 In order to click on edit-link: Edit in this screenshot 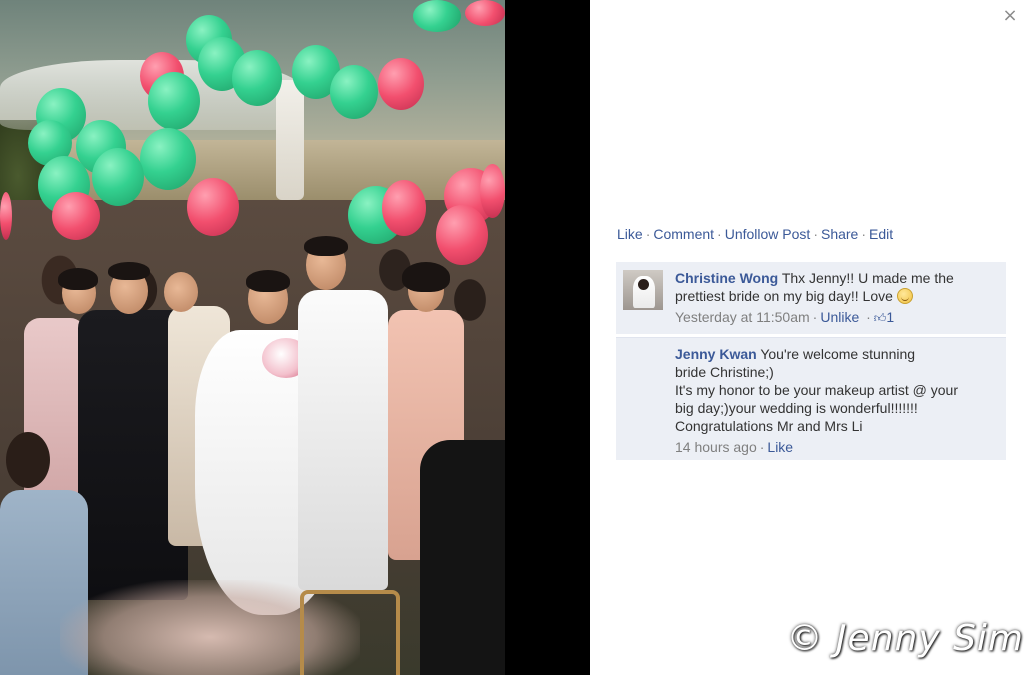, I will do `click(881, 234)`.